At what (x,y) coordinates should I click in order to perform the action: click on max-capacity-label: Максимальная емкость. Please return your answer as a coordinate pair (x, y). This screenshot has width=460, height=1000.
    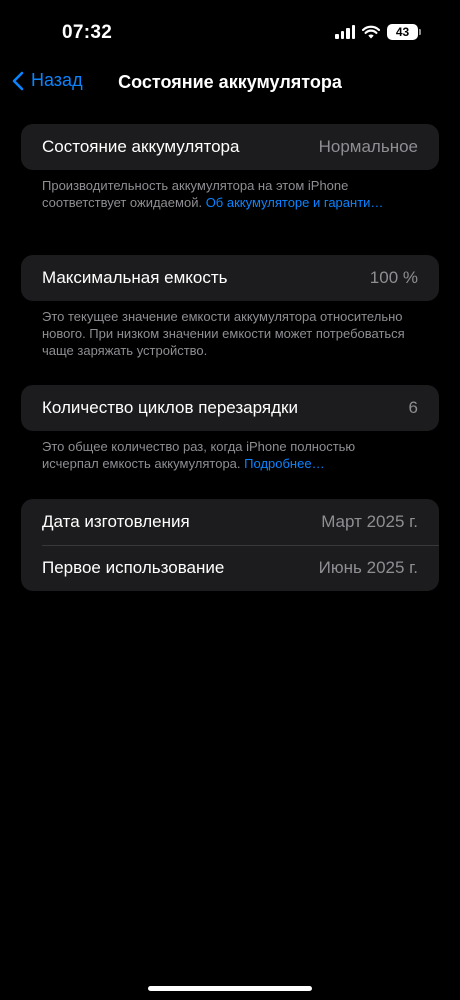
    Looking at the image, I should click on (135, 277).